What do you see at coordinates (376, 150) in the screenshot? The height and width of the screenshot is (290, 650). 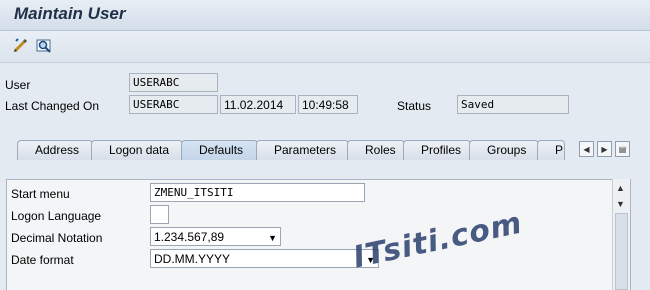 I see `tab-roles: Roles` at bounding box center [376, 150].